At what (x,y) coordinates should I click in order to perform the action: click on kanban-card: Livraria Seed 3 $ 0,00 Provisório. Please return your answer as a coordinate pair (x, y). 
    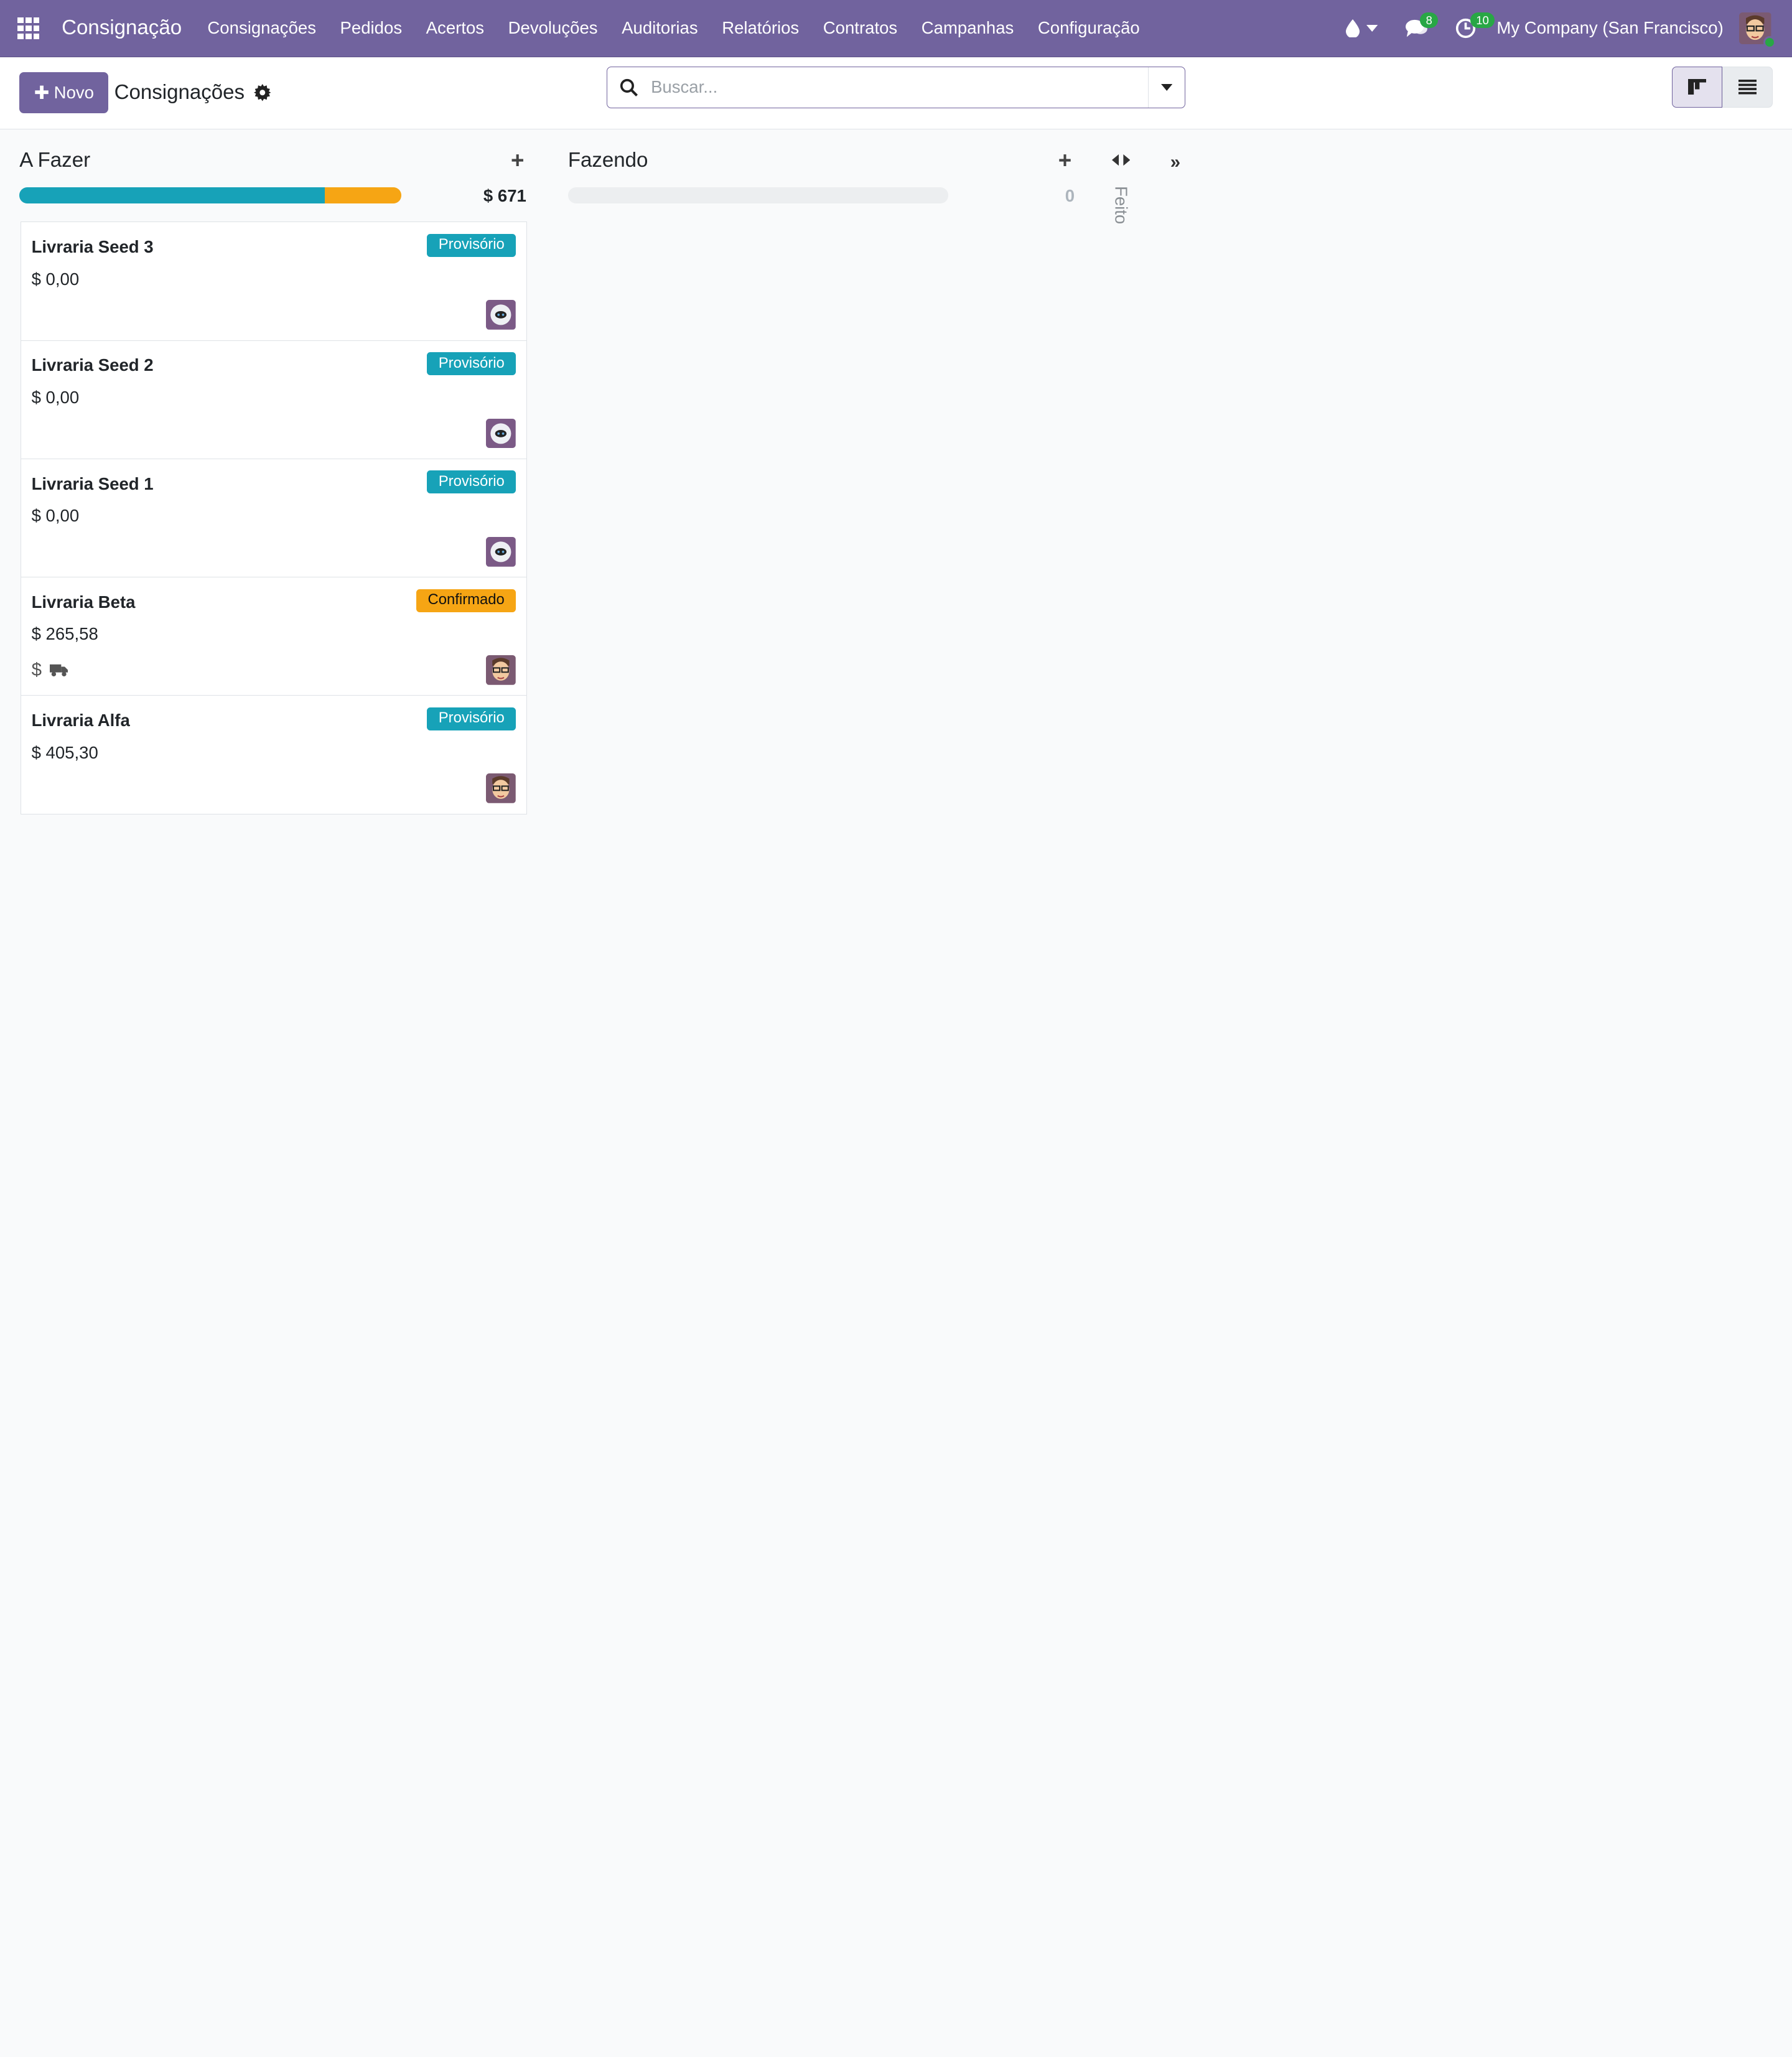
    Looking at the image, I should click on (273, 281).